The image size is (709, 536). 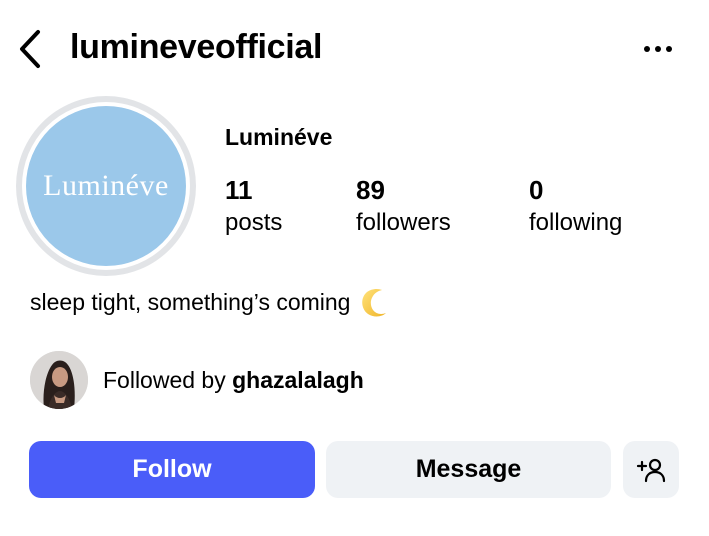 I want to click on chevron-left-icon, so click(x=30, y=49).